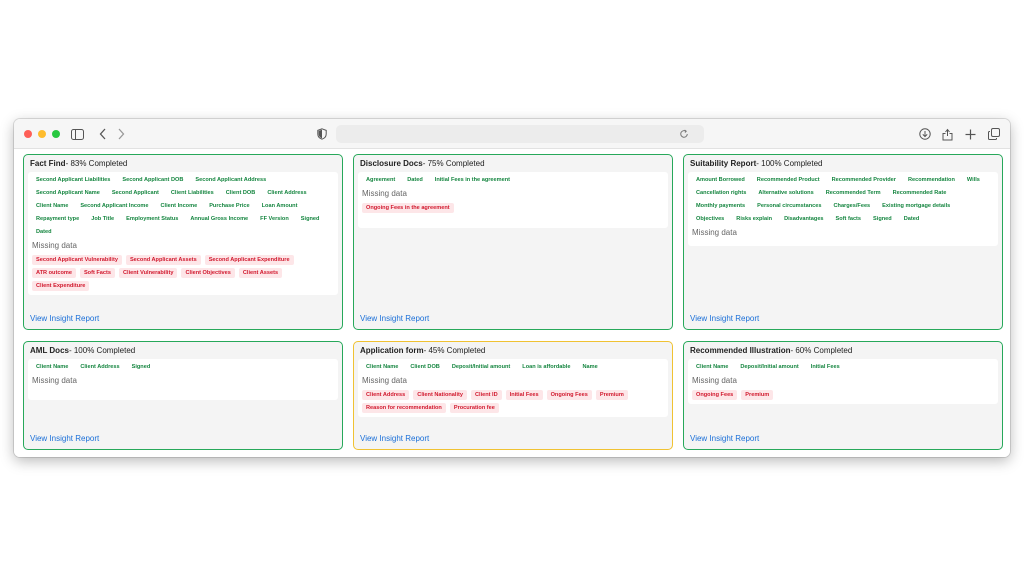  I want to click on present-field-tag: Second Applicant, so click(135, 193).